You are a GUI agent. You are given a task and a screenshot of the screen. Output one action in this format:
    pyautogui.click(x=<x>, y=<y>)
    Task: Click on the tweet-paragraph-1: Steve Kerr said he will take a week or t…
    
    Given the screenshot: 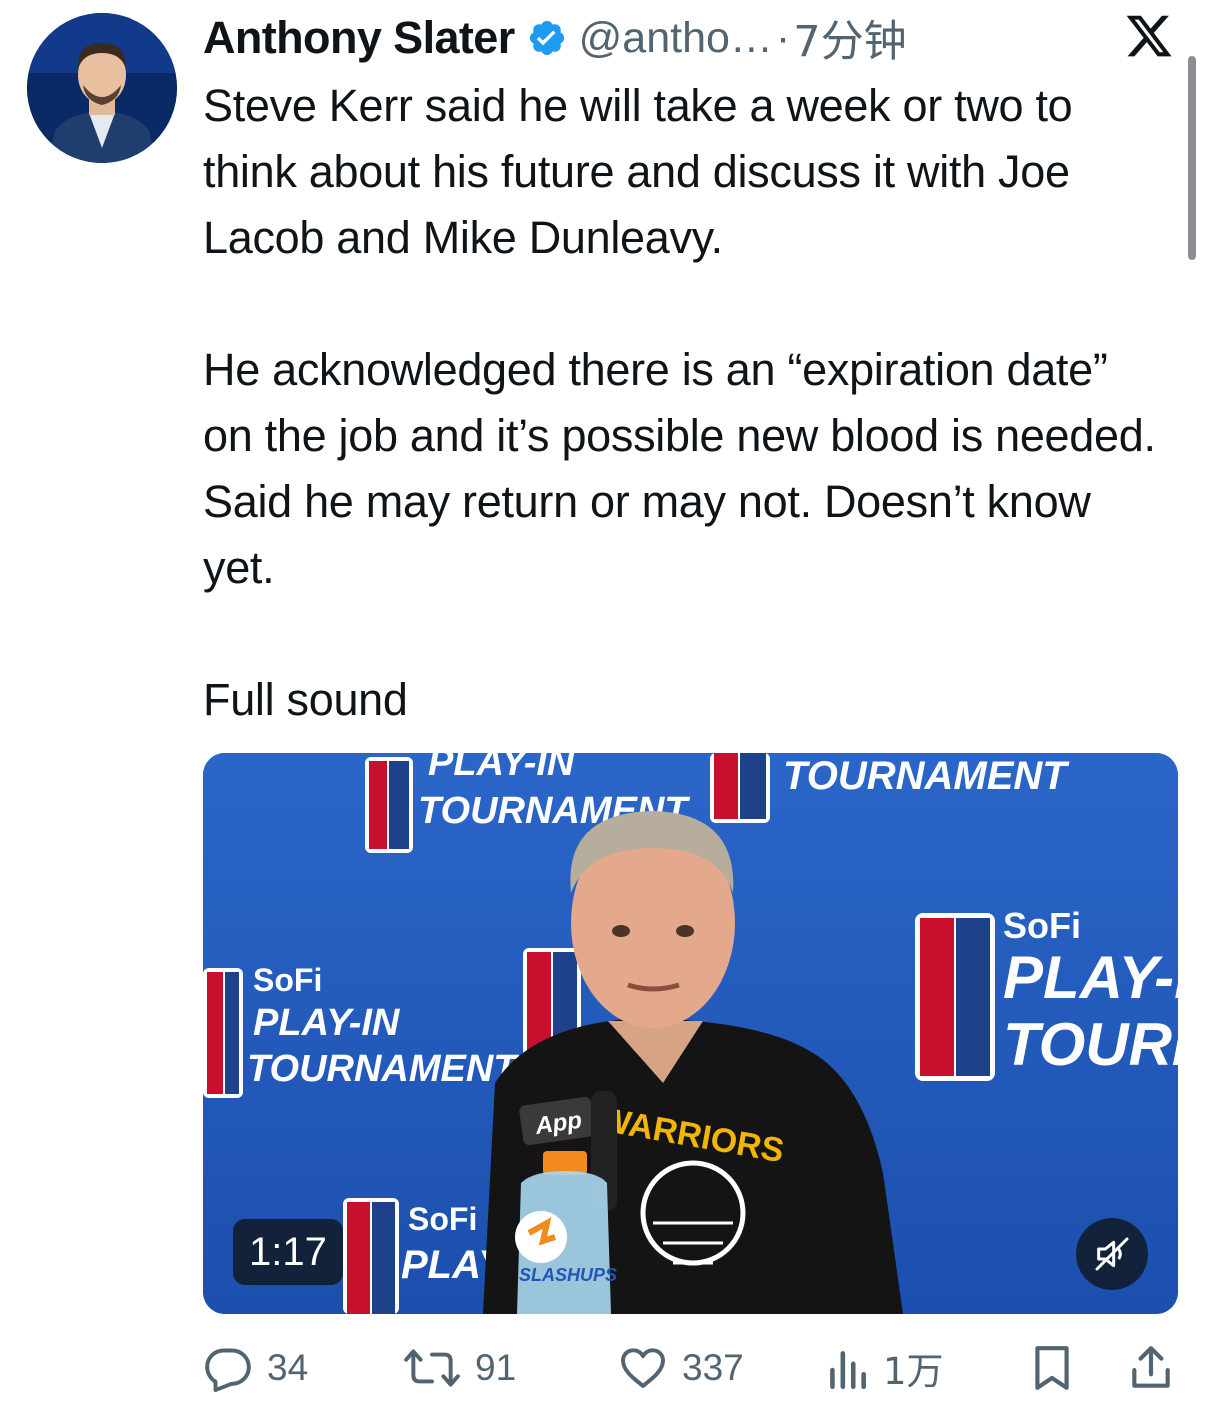 What is the action you would take?
    pyautogui.click(x=638, y=171)
    